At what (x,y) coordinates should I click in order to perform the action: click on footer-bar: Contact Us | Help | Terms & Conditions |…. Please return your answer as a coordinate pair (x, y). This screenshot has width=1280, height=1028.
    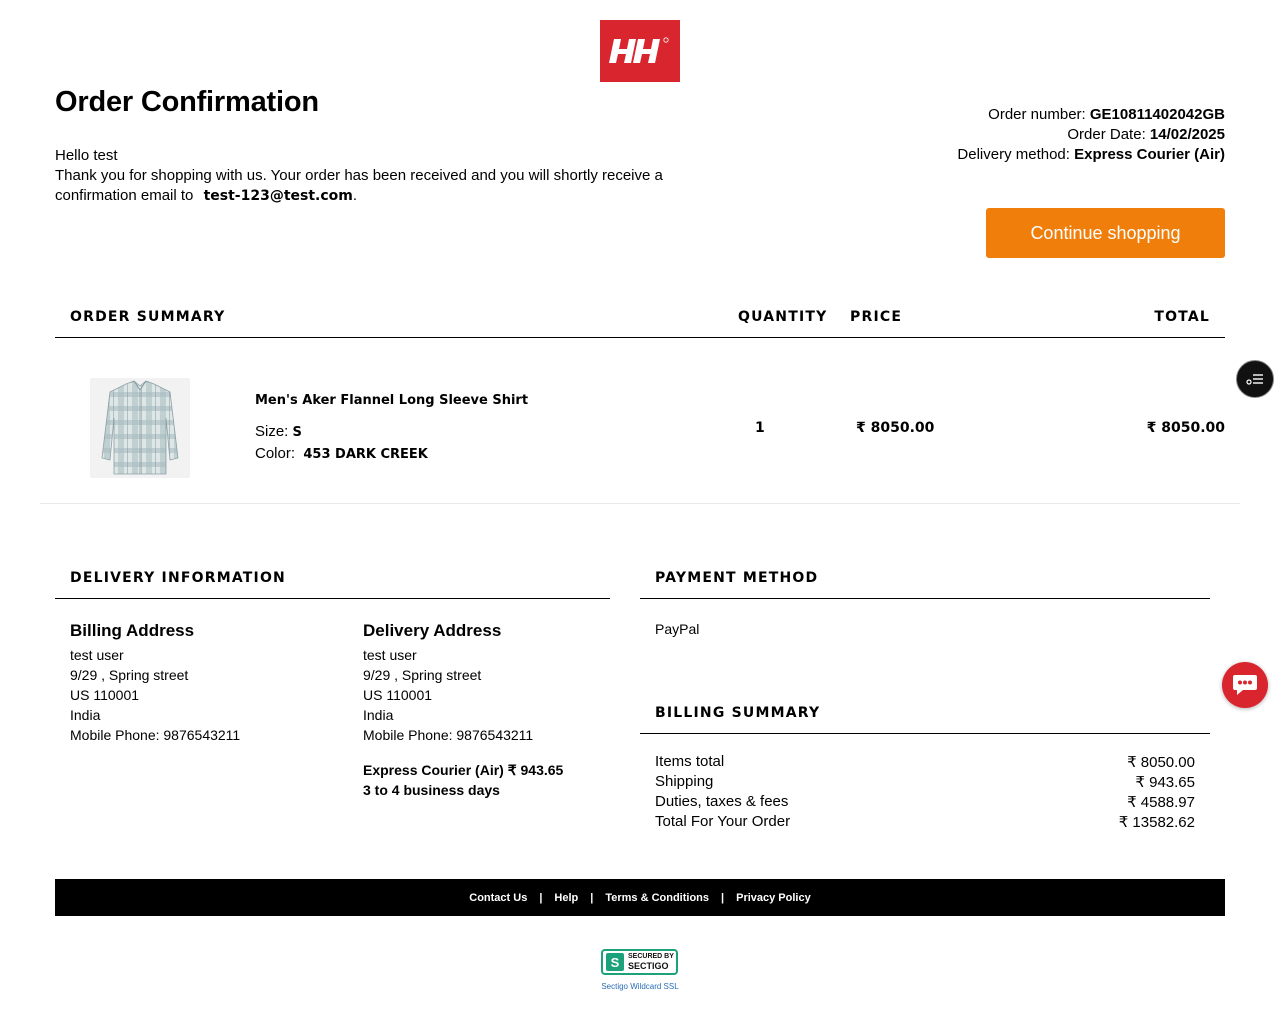
    Looking at the image, I should click on (640, 897).